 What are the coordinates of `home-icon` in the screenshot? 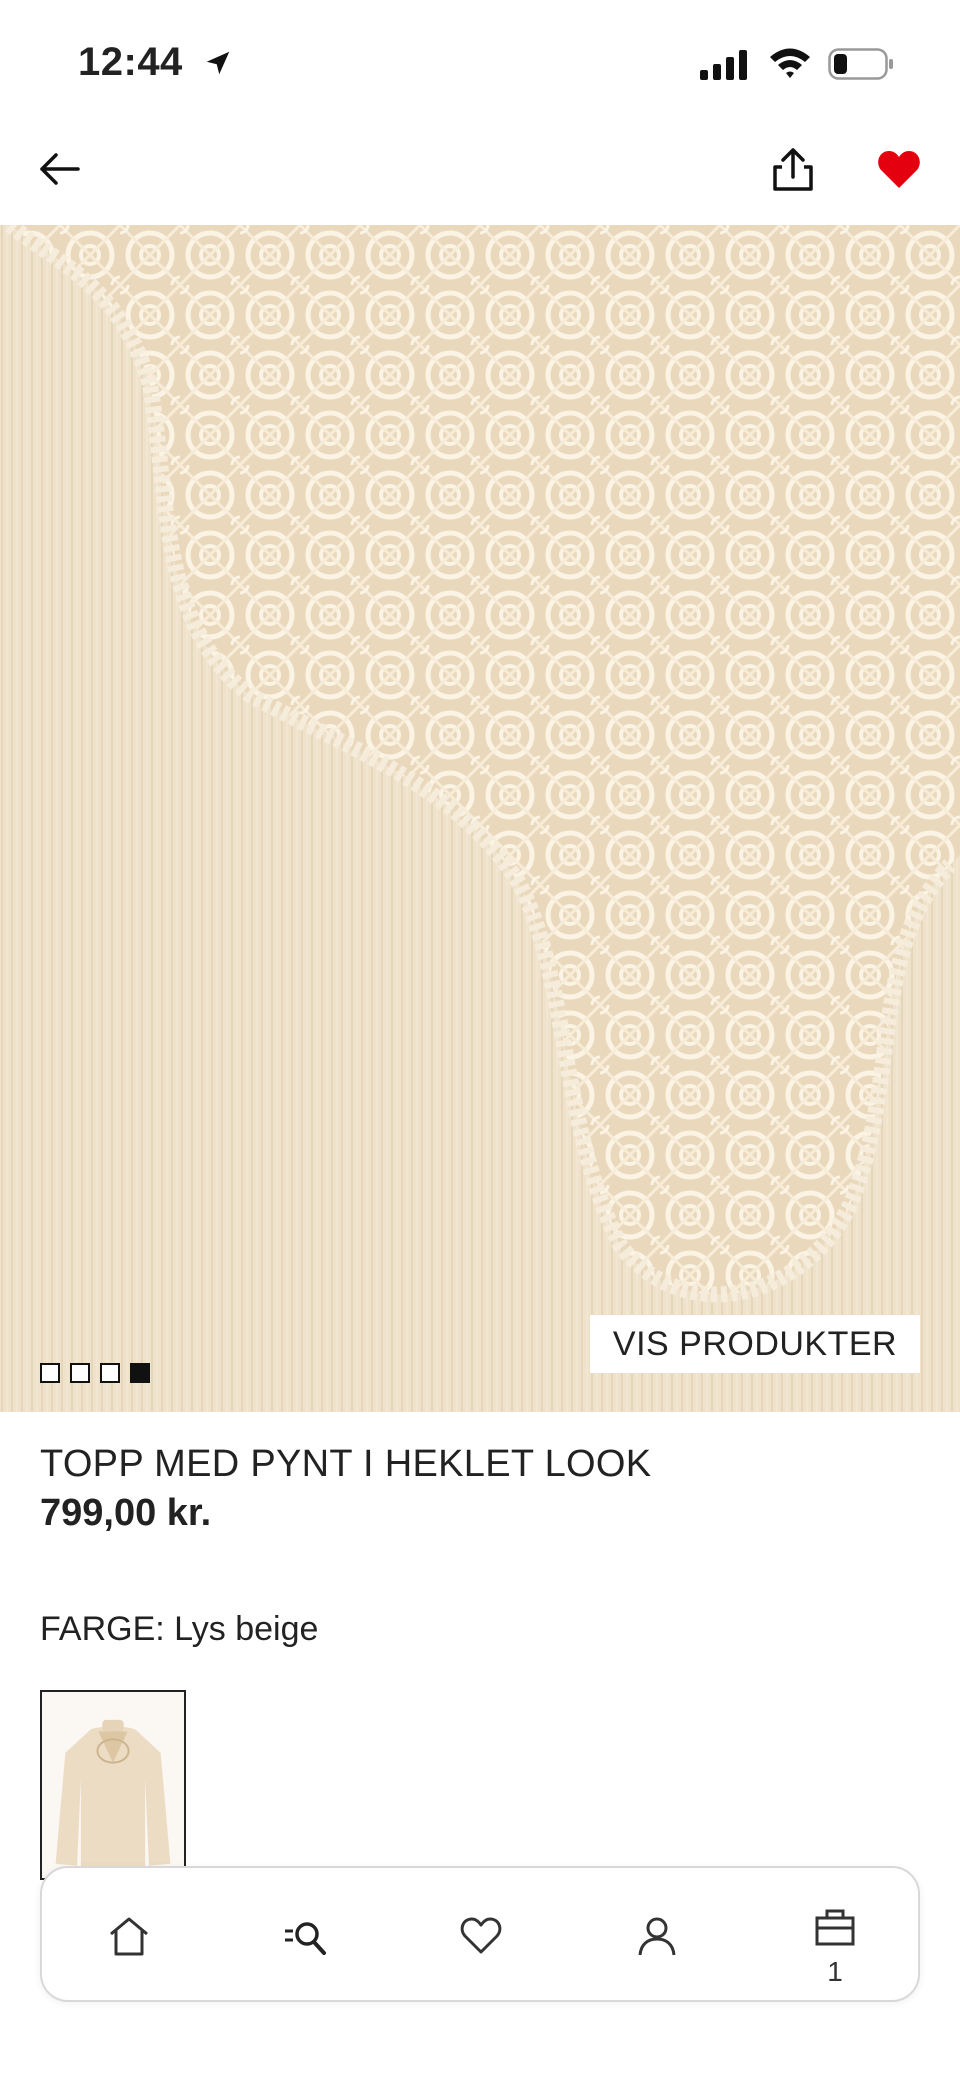 It's located at (129, 1936).